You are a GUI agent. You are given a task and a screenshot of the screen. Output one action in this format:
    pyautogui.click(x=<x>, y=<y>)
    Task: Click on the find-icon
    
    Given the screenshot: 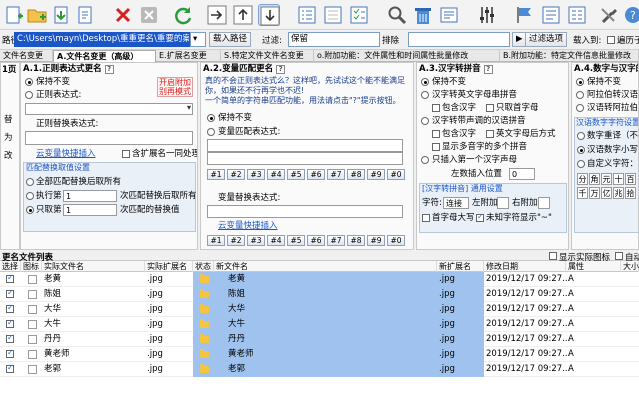 What is the action you would take?
    pyautogui.click(x=397, y=15)
    